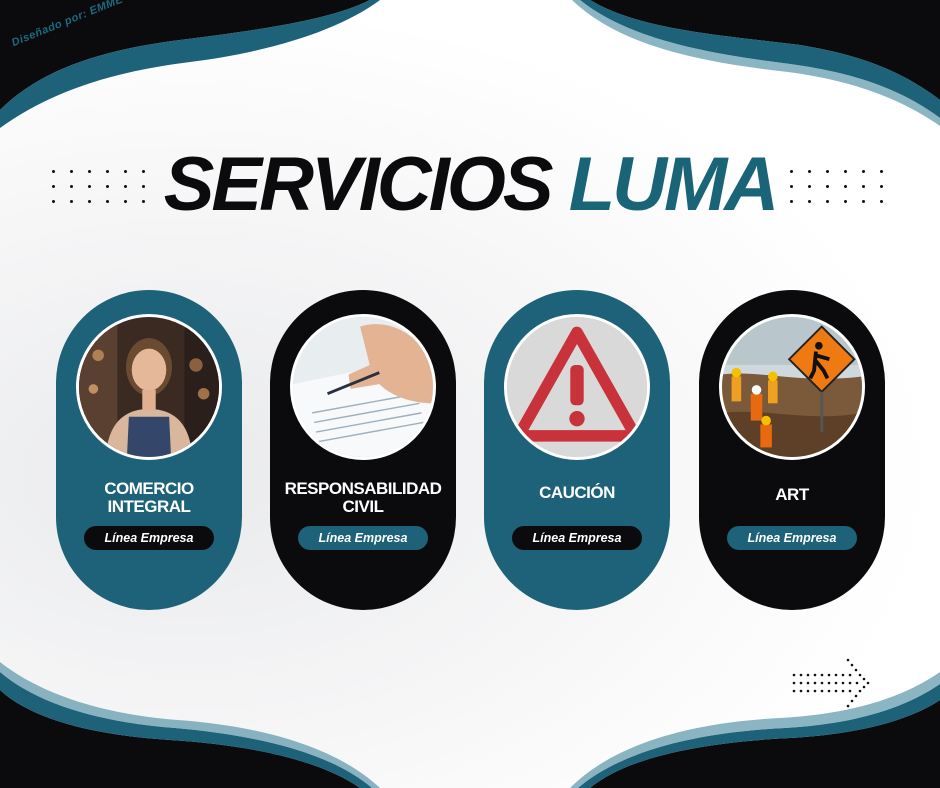 This screenshot has width=940, height=788. Describe the element at coordinates (358, 184) in the screenshot. I see `title-word-servicios: SERVICIOS` at that location.